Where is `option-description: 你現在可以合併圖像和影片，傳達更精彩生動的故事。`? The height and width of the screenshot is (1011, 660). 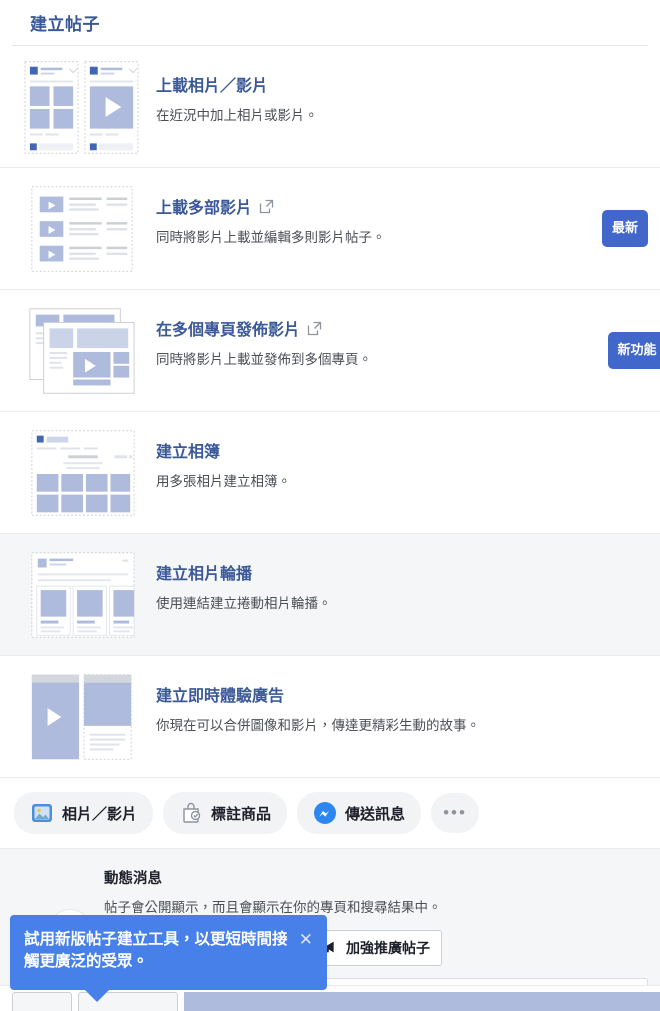 option-description: 你現在可以合併圖像和影片，傳達更精彩生動的故事。 is located at coordinates (318, 725).